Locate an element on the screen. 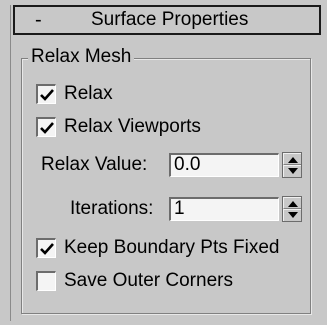 The image size is (327, 325). relax-viewports-label: Relax Viewports is located at coordinates (132, 126).